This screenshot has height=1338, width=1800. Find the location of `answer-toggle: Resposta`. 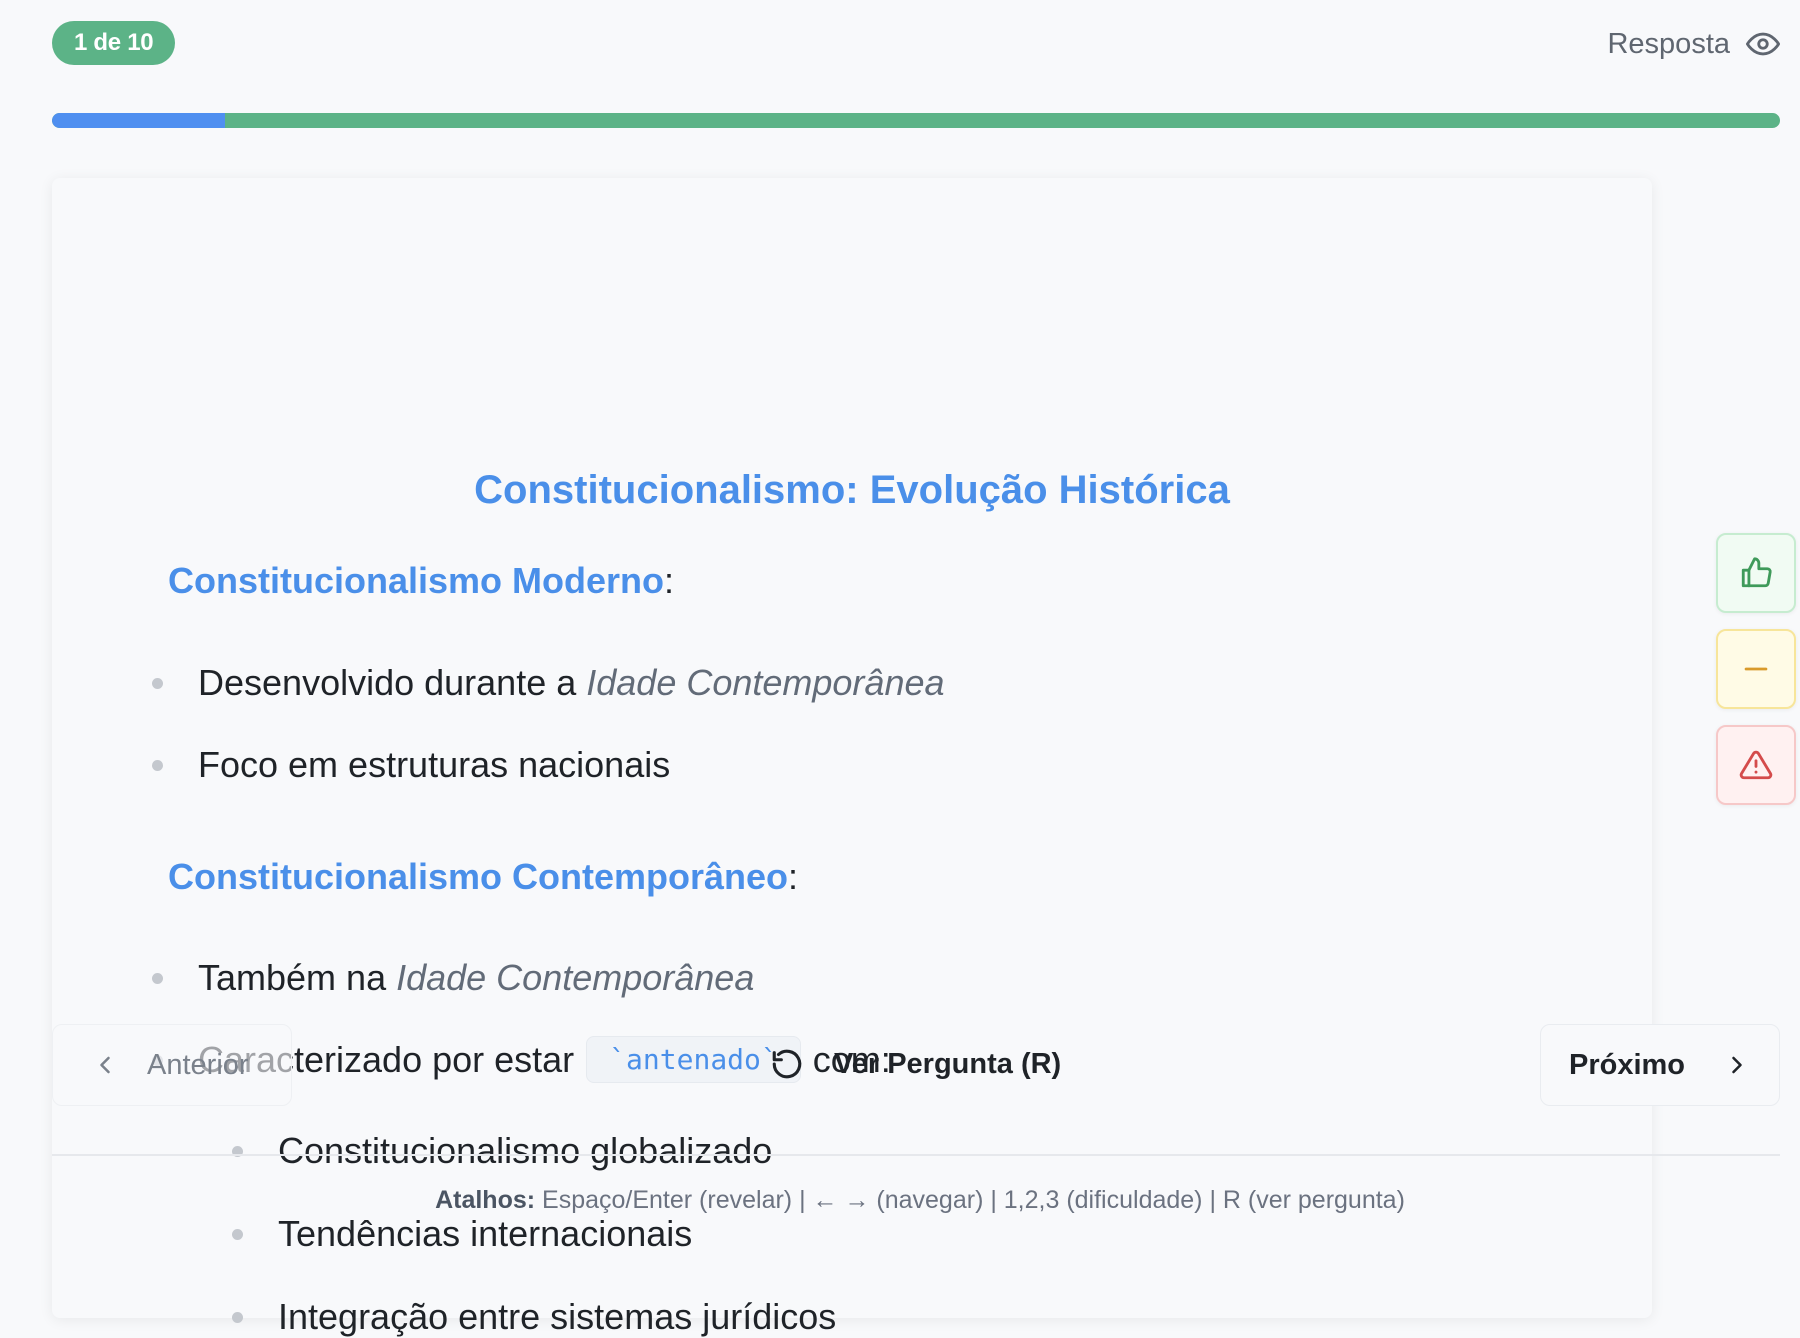

answer-toggle: Resposta is located at coordinates (1693, 44).